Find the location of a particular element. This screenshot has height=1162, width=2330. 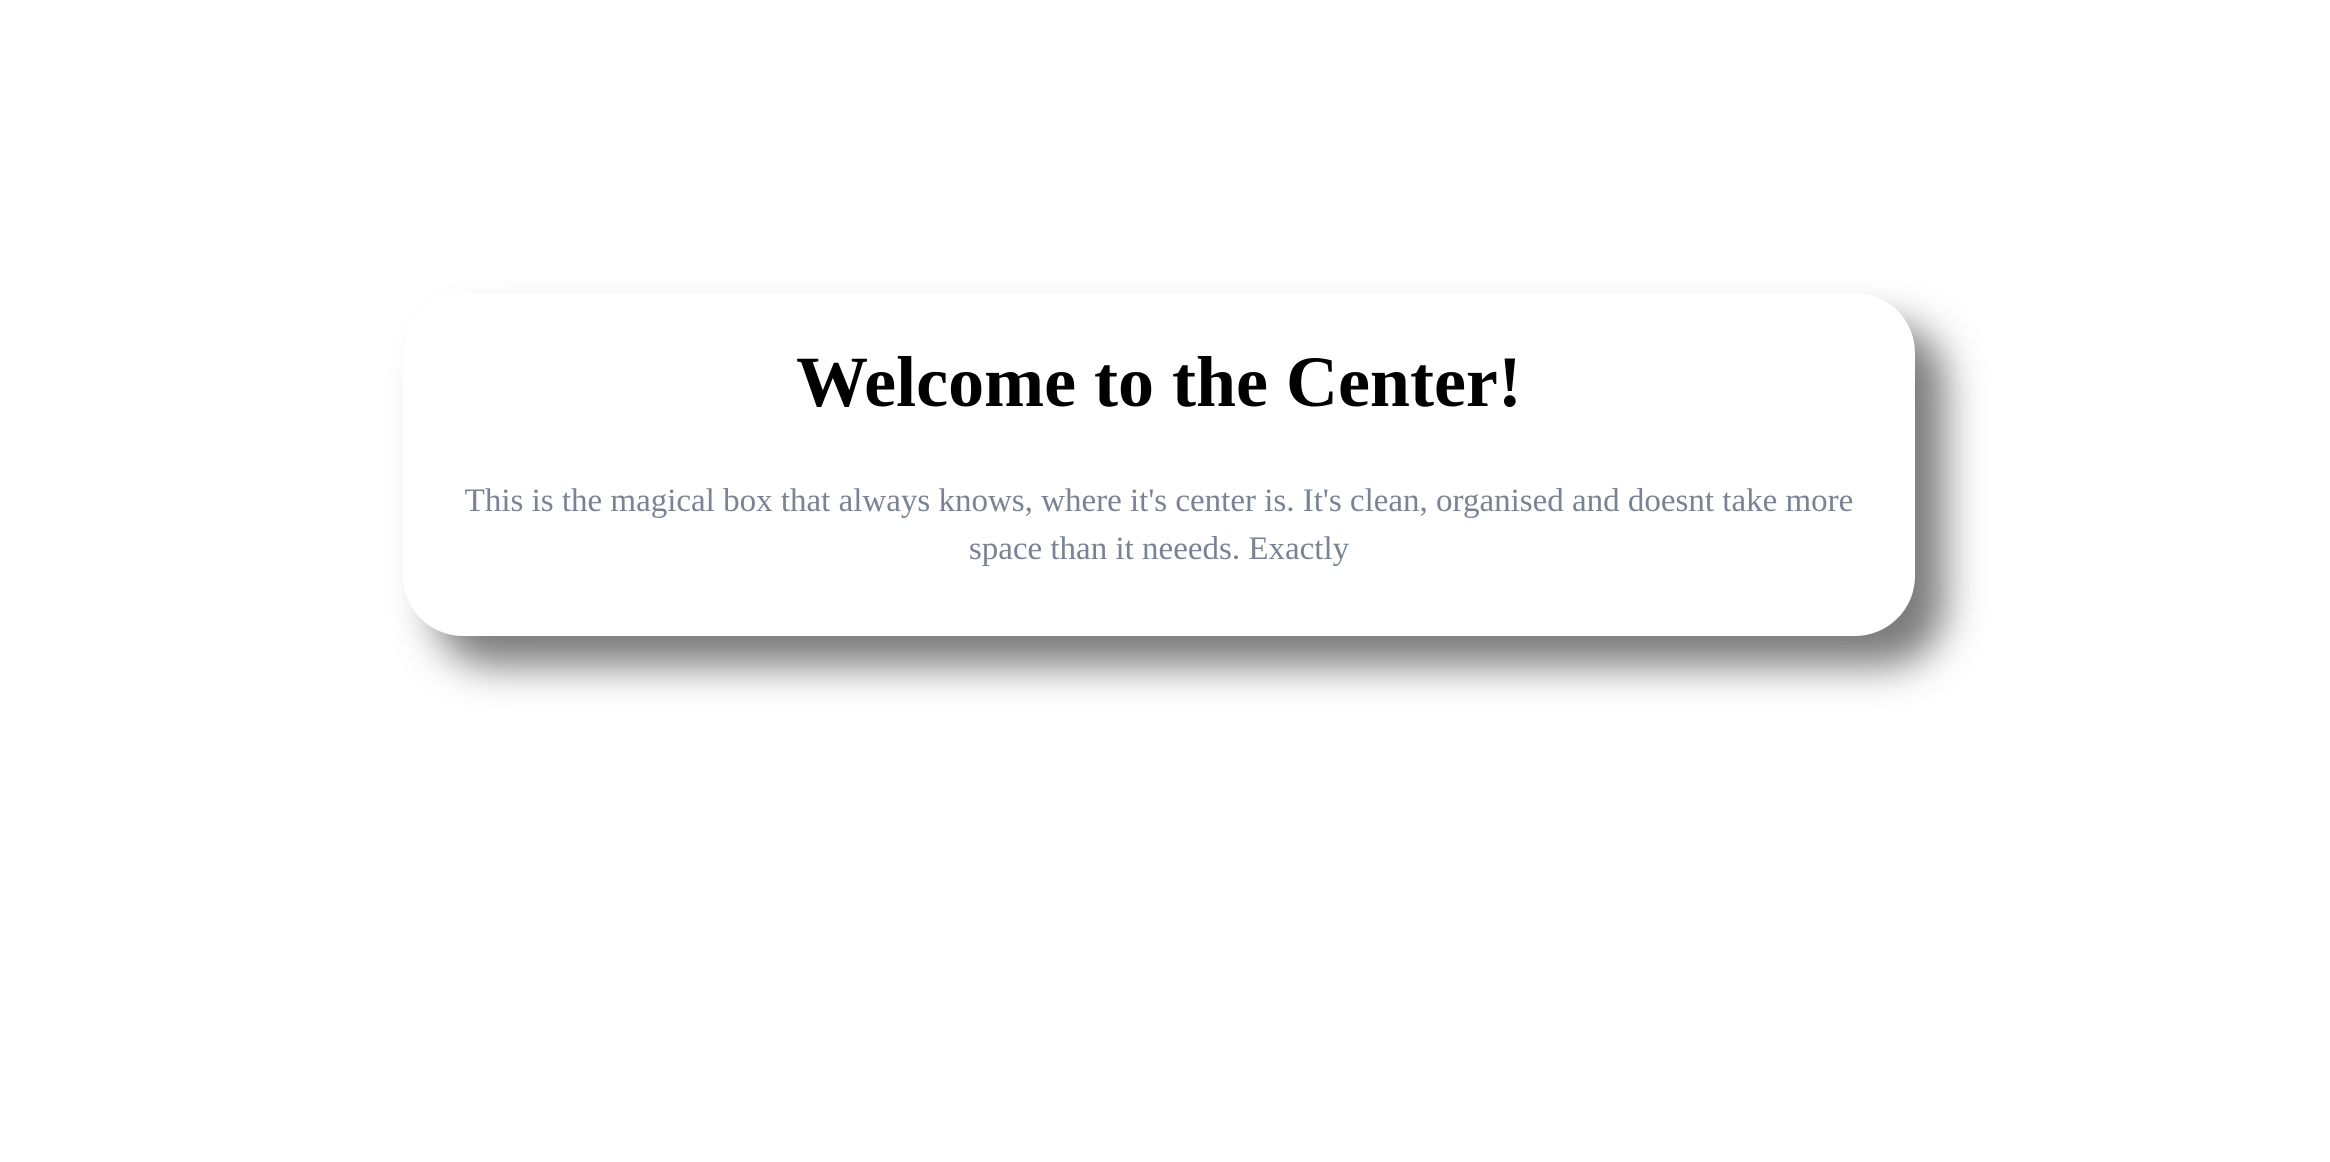

card-title: Welcome to the Center! is located at coordinates (1159, 382).